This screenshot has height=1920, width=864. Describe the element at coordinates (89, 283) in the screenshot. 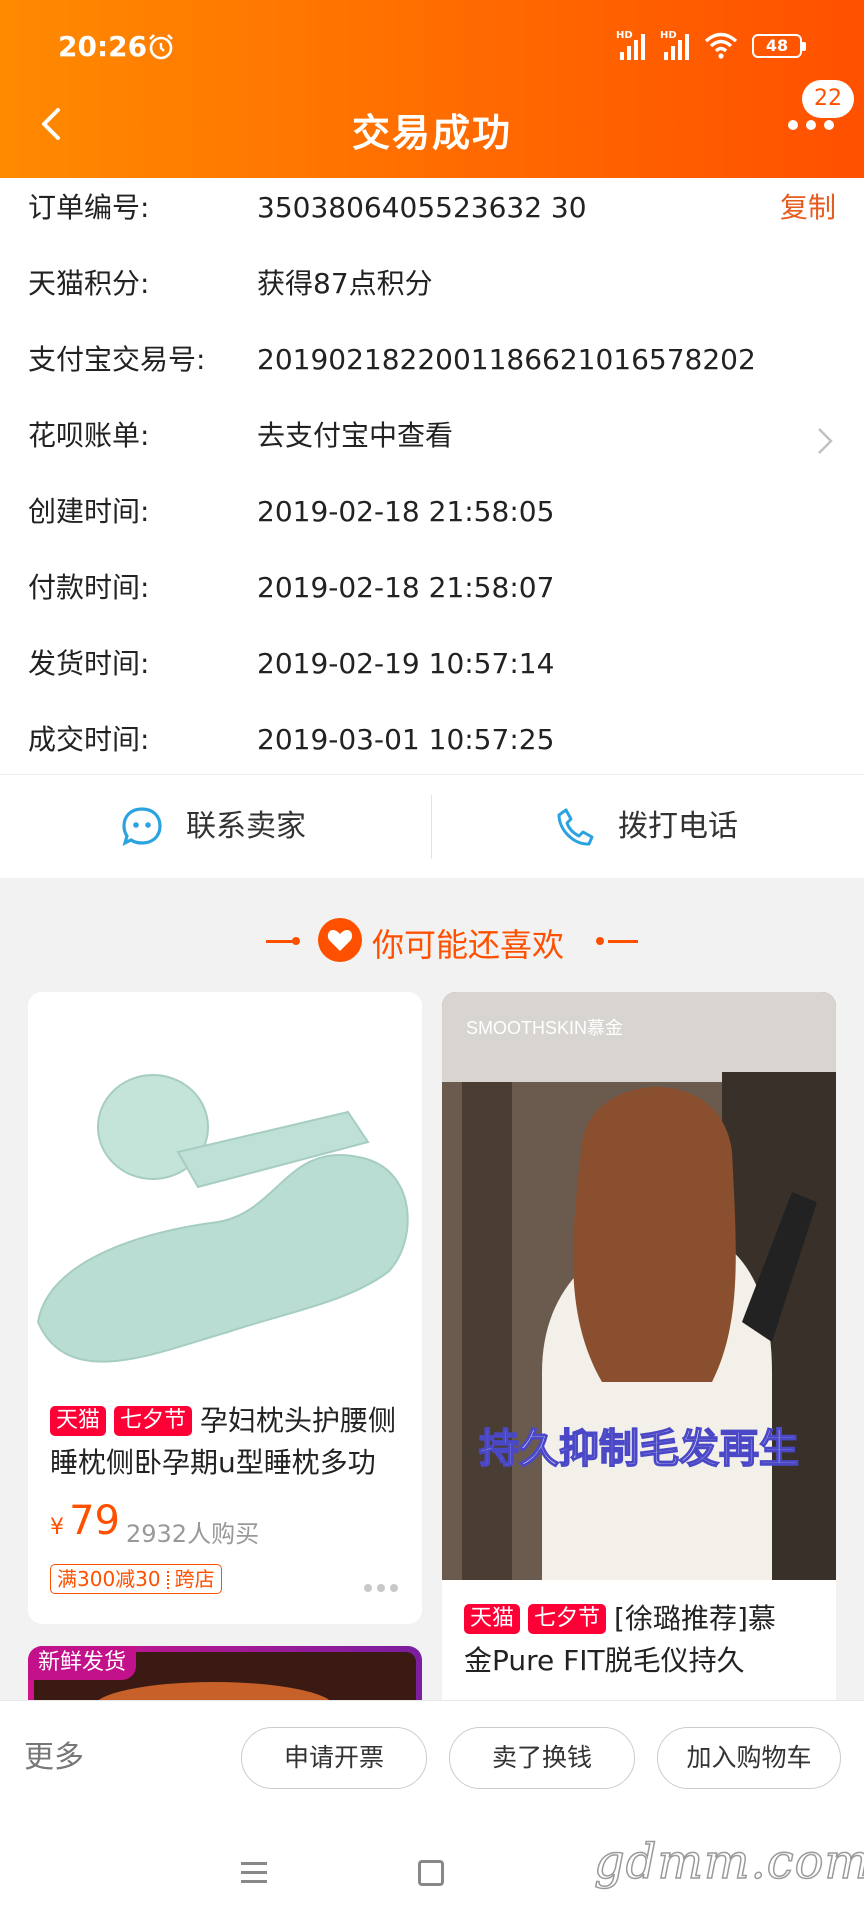

I see `info-label: 天猫积分:` at that location.